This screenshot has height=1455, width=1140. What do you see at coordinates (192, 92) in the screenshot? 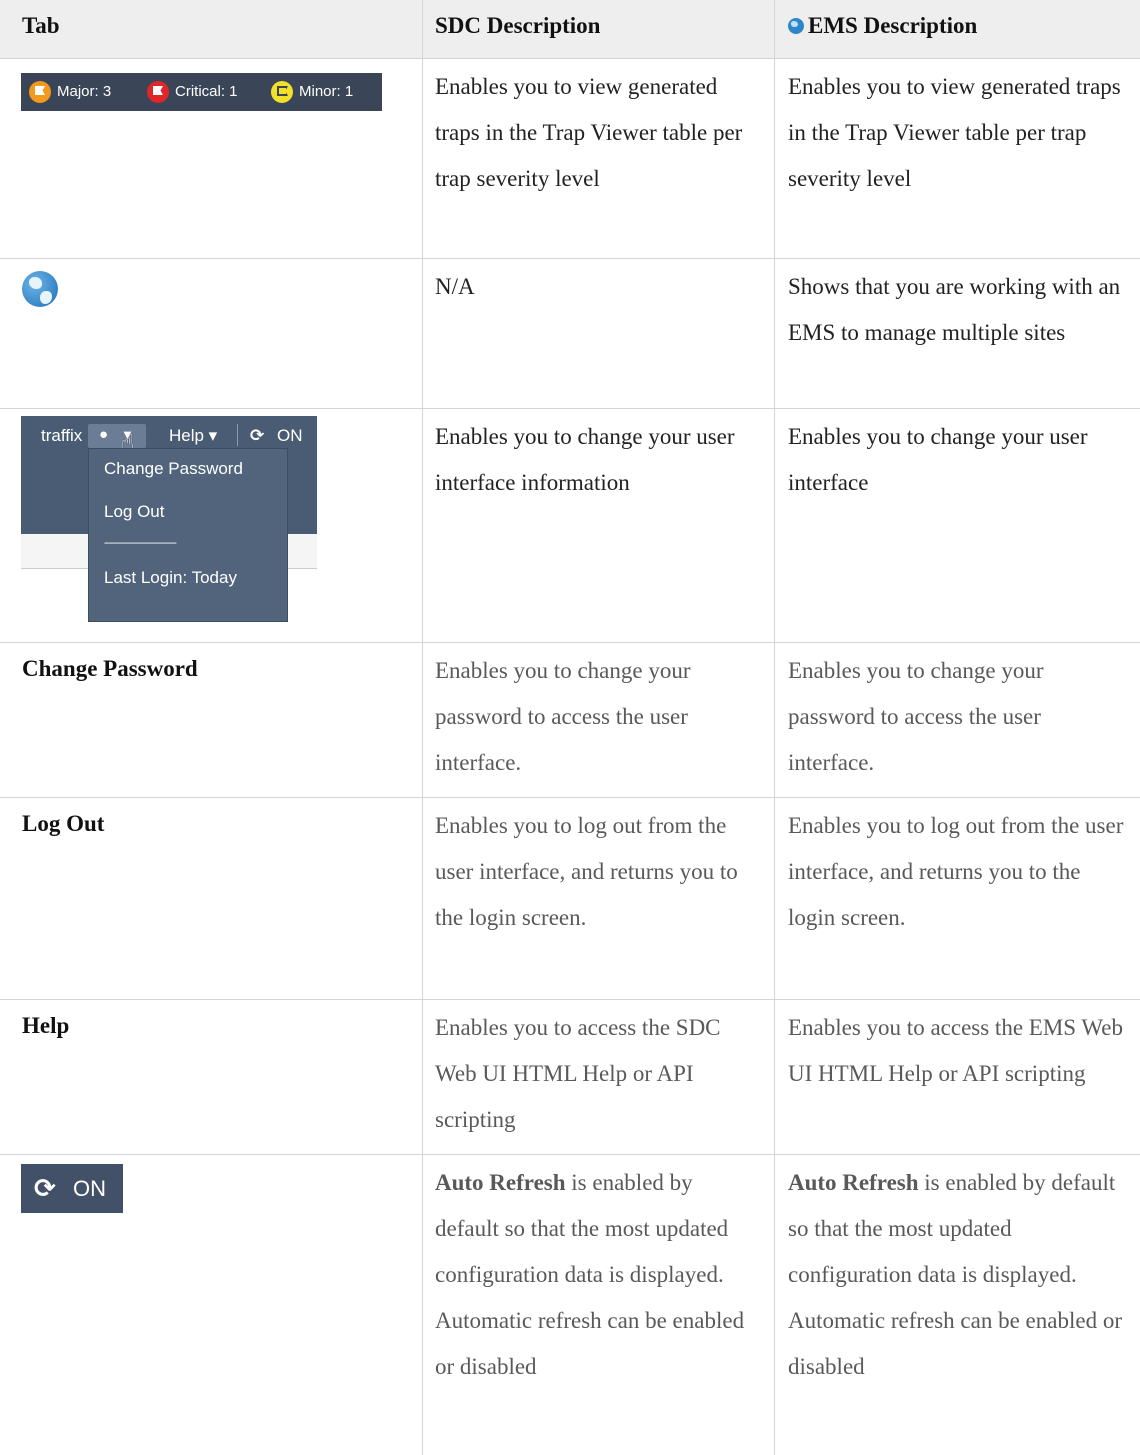
I see `critical-severity: Critical: 1` at bounding box center [192, 92].